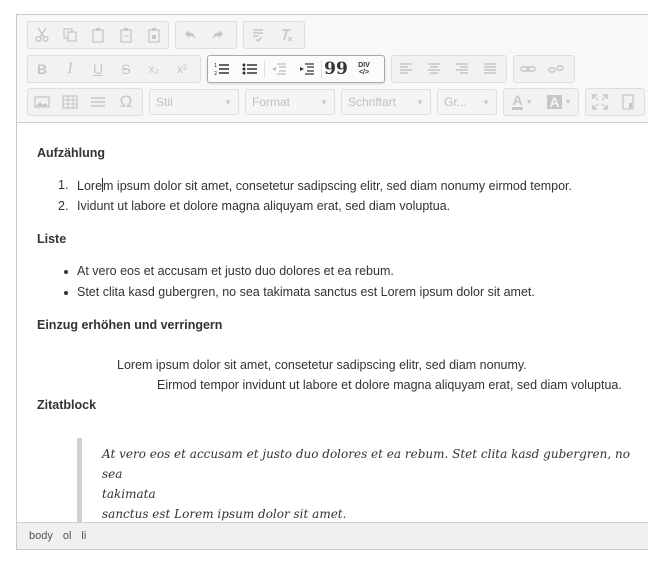 The height and width of the screenshot is (566, 648). I want to click on italic-button: I, so click(70, 69).